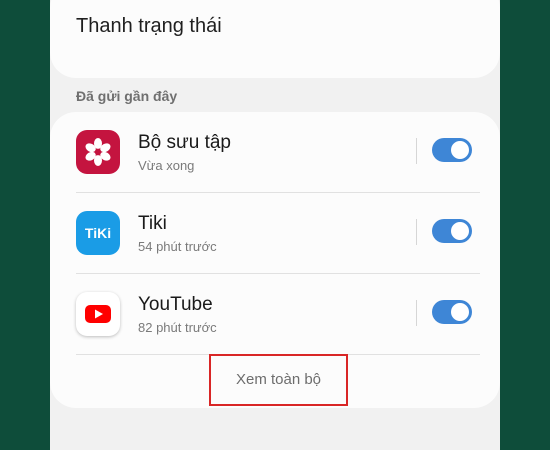  What do you see at coordinates (177, 327) in the screenshot?
I see `app-time: 82 phút trước` at bounding box center [177, 327].